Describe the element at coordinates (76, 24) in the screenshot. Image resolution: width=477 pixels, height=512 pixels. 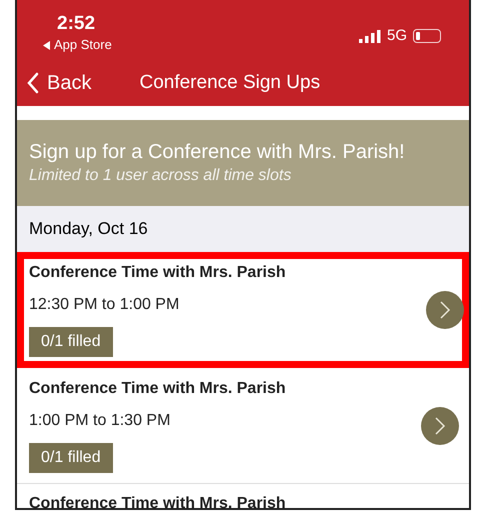
I see `status-time: 2:52` at that location.